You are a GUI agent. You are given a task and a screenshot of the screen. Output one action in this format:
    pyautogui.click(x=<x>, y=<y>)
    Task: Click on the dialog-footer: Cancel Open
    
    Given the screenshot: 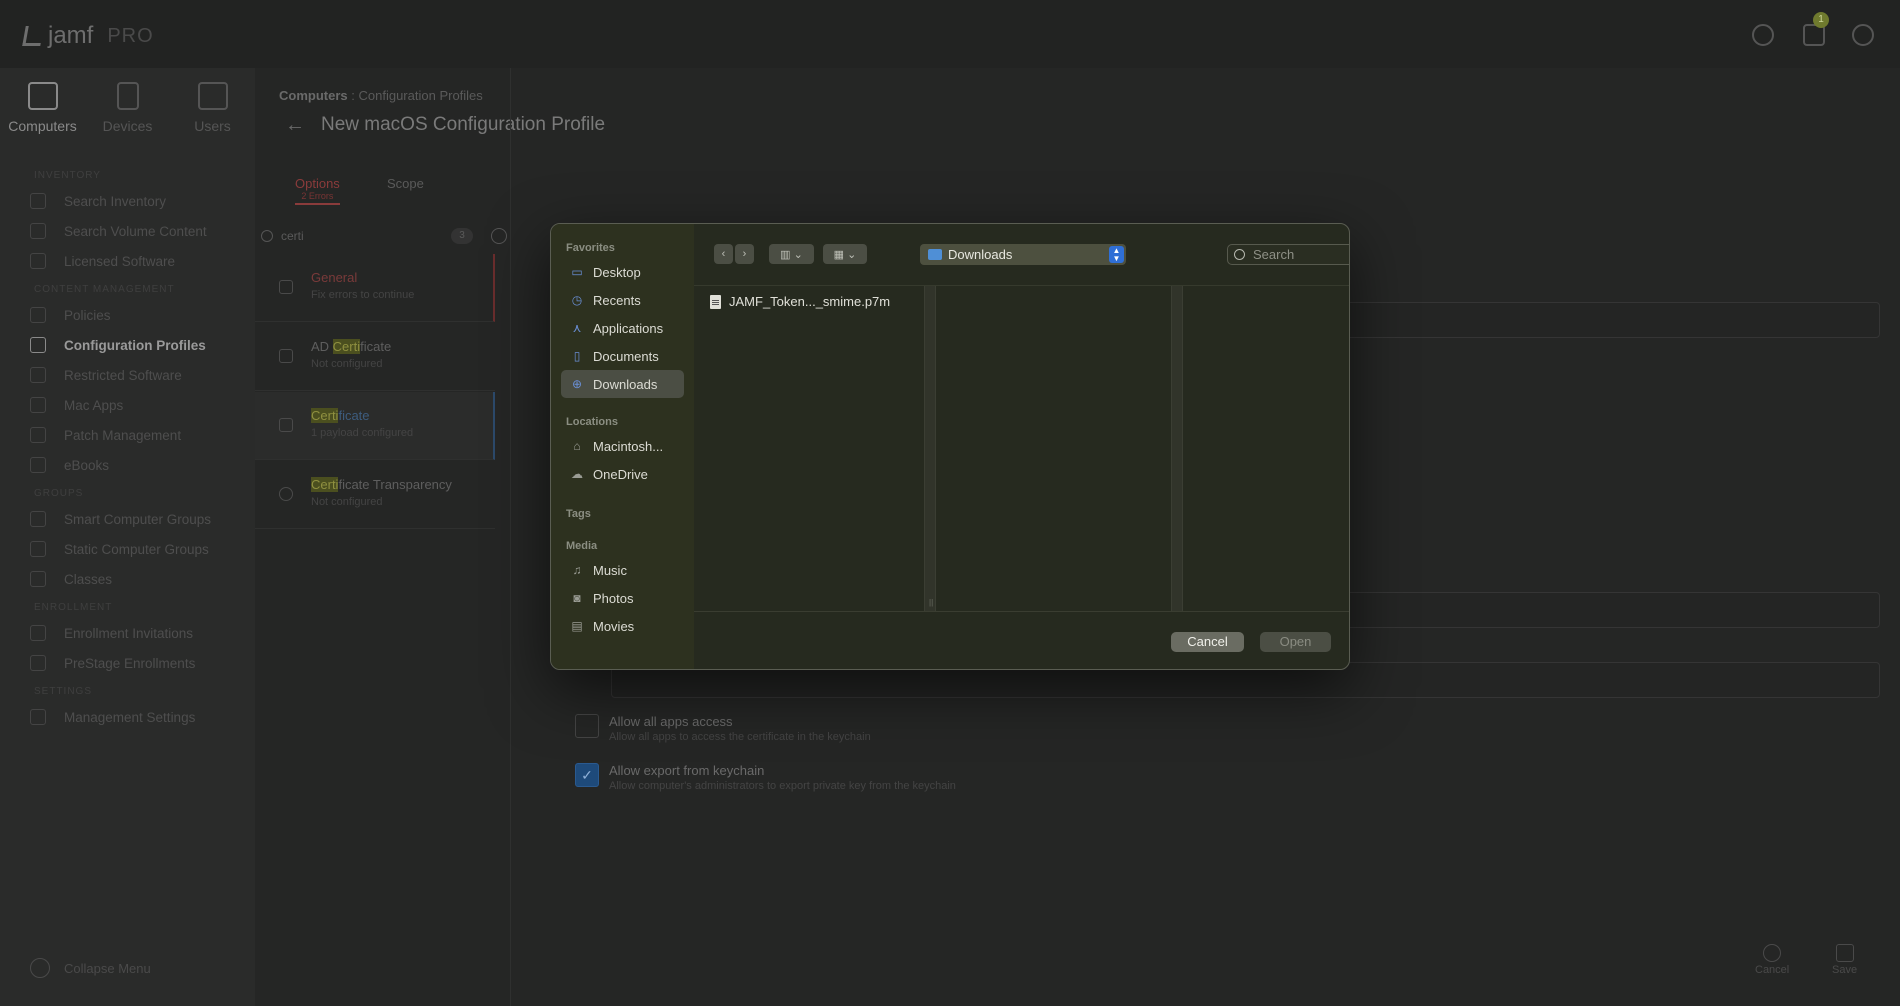 What is the action you would take?
    pyautogui.click(x=1021, y=640)
    